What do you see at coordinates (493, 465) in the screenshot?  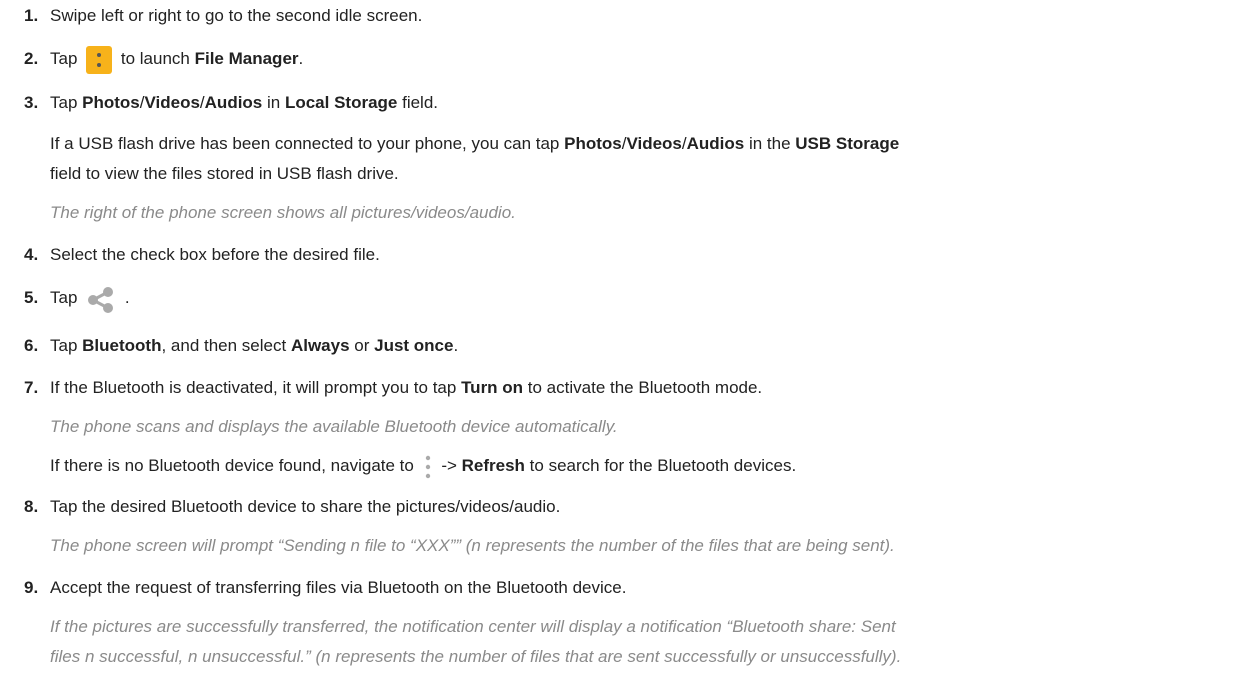 I see `bold-term: Refresh` at bounding box center [493, 465].